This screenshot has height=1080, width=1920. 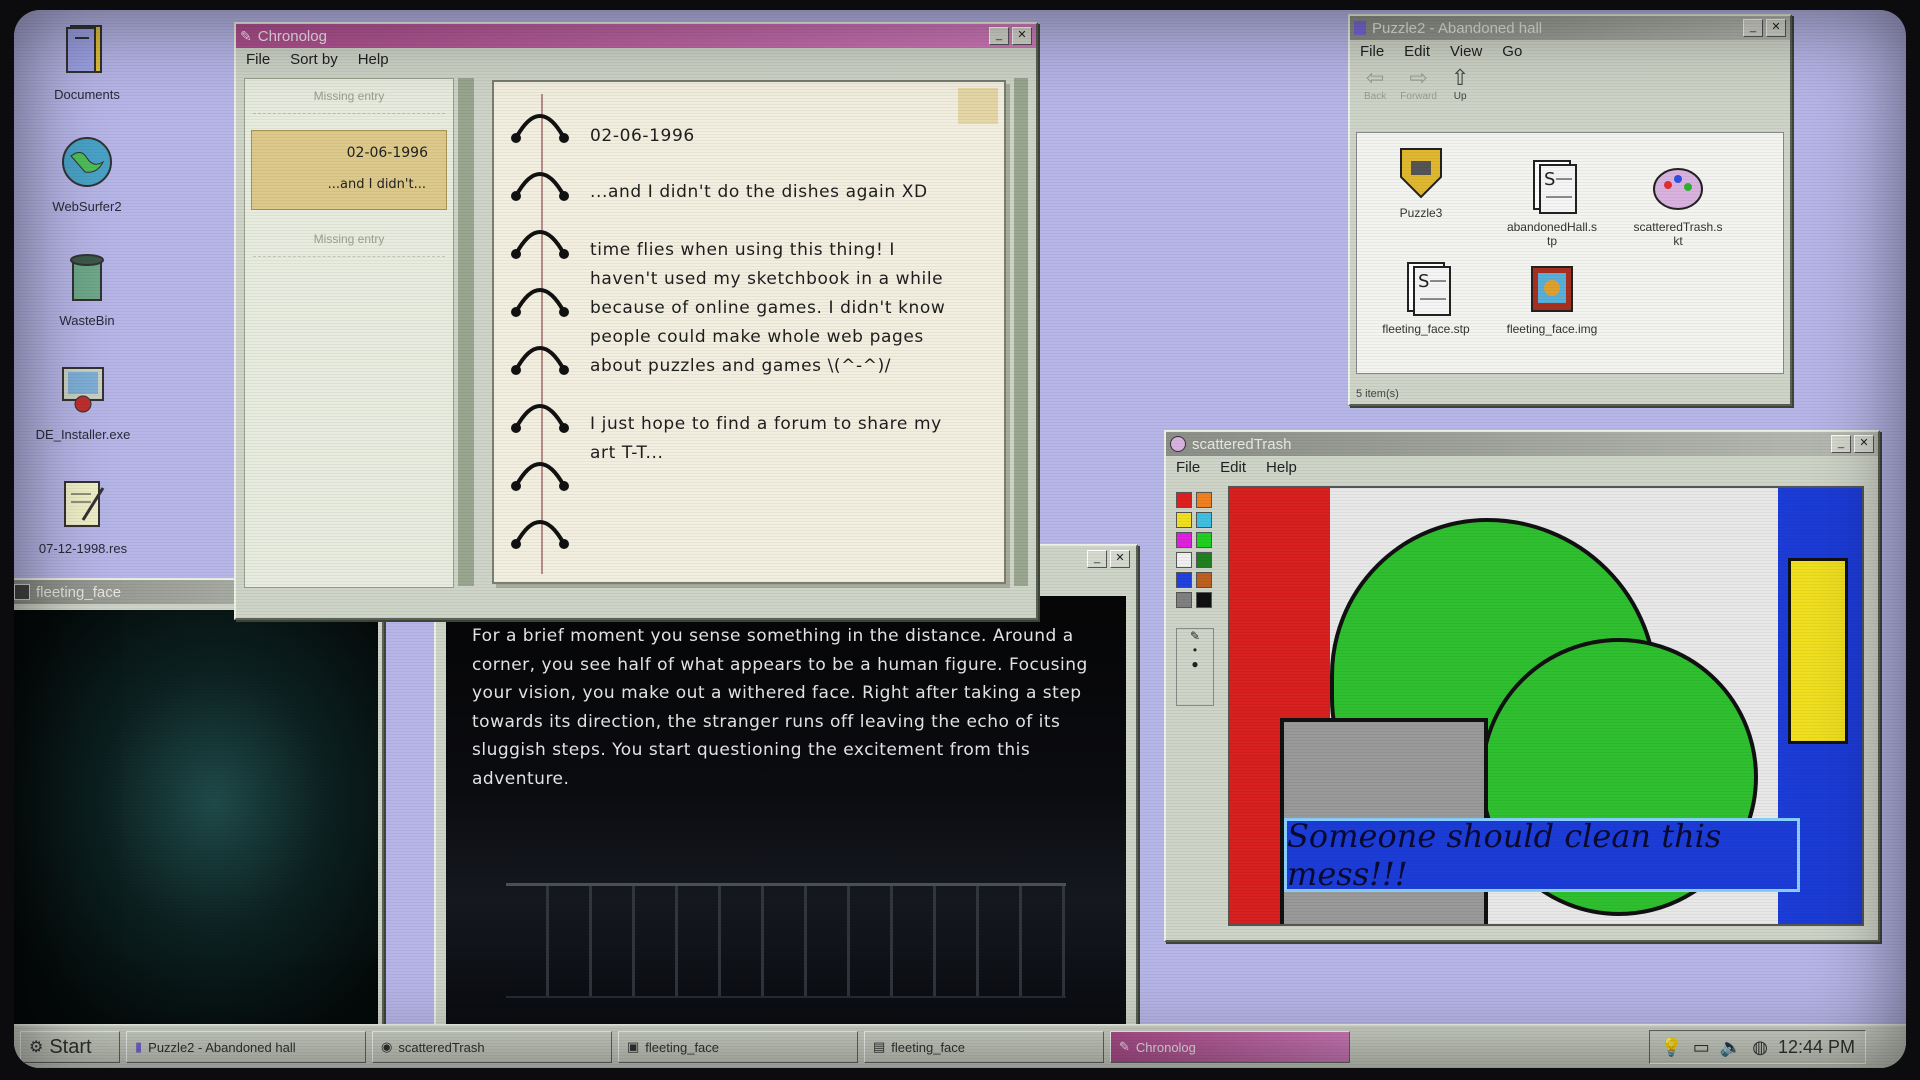 What do you see at coordinates (1021, 332) in the screenshot?
I see `page-scrollbar` at bounding box center [1021, 332].